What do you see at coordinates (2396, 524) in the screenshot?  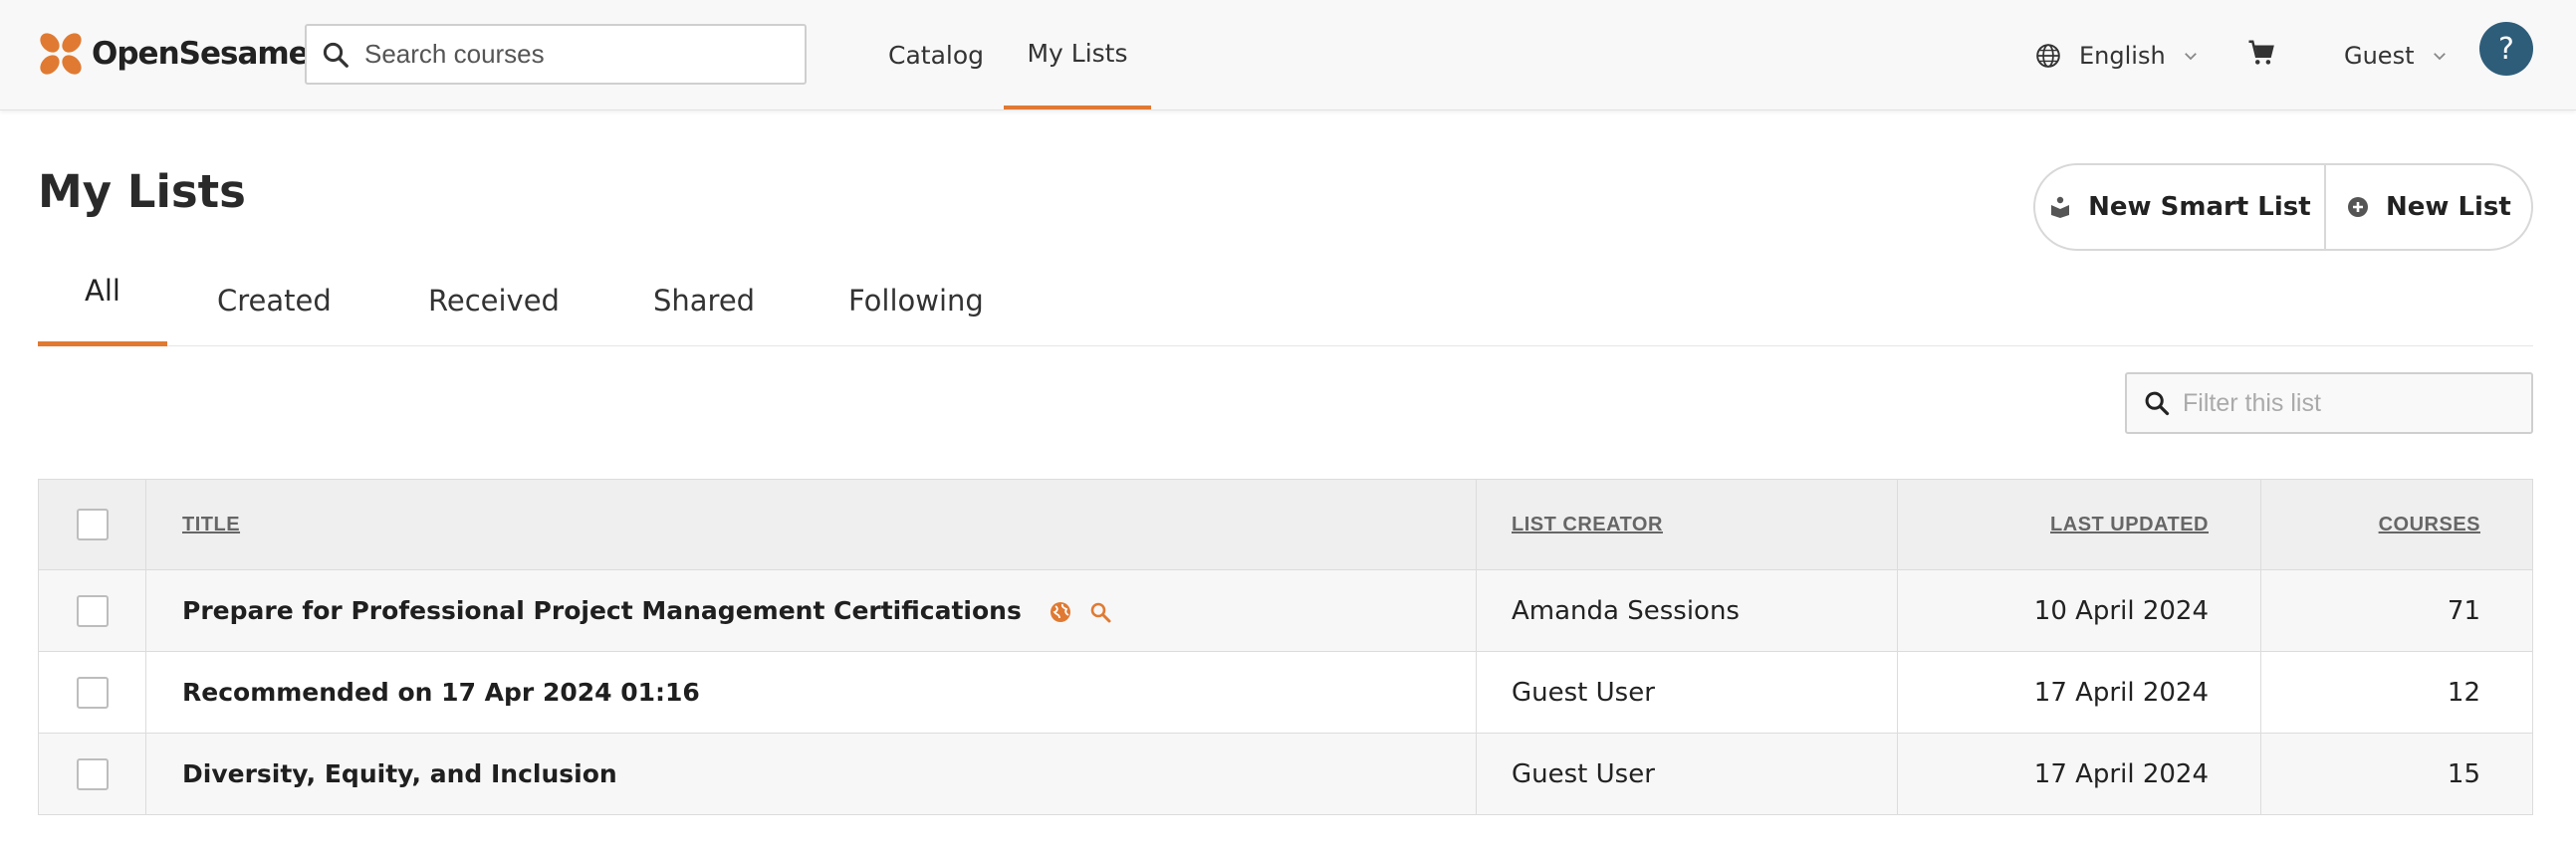 I see `header-courses: COURSES` at bounding box center [2396, 524].